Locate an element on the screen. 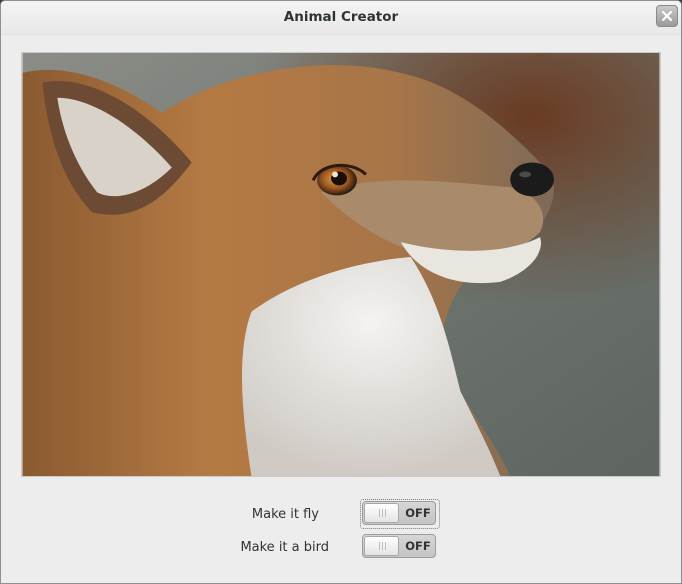 Image resolution: width=682 pixels, height=584 pixels. bird-switch-label: Make it a bird is located at coordinates (284, 547).